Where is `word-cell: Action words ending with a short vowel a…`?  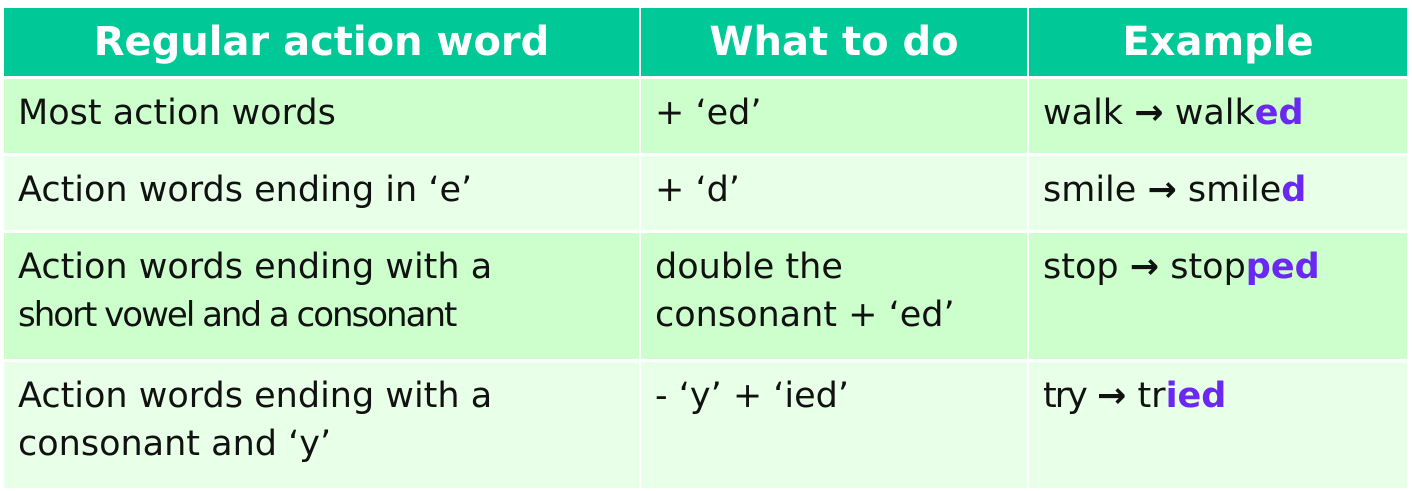
word-cell: Action words ending with a short vowel a… is located at coordinates (322, 296).